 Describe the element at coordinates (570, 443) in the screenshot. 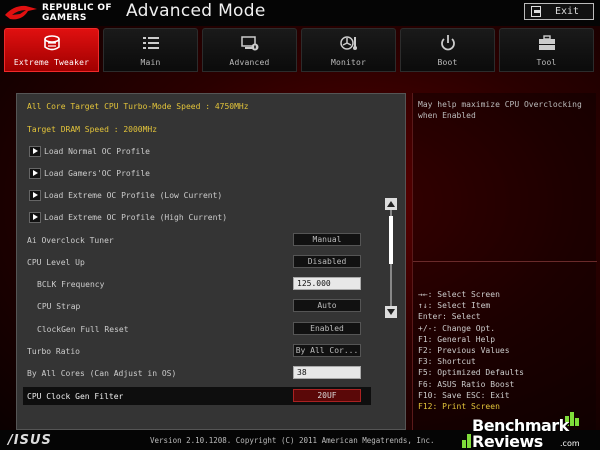

I see `watermark-suffix: .com` at that location.